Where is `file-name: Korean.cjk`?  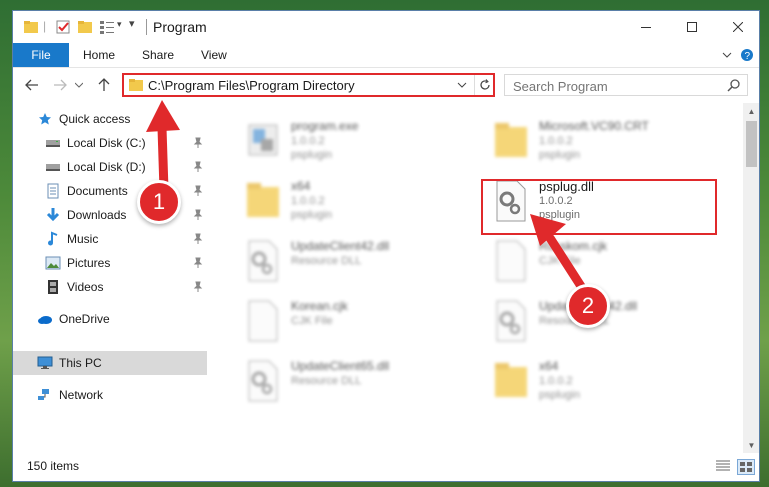 file-name: Korean.cjk is located at coordinates (319, 306).